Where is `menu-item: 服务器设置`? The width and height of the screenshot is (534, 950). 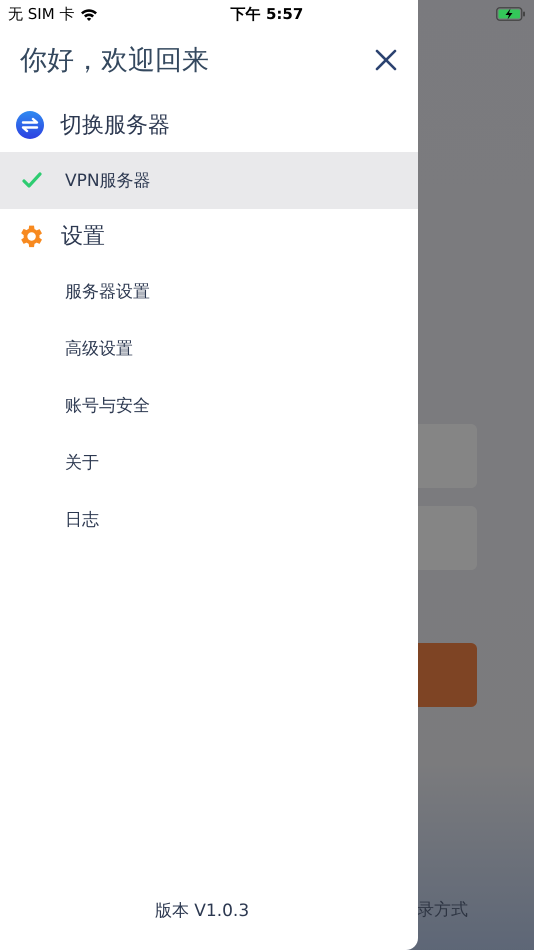
menu-item: 服务器设置 is located at coordinates (209, 291).